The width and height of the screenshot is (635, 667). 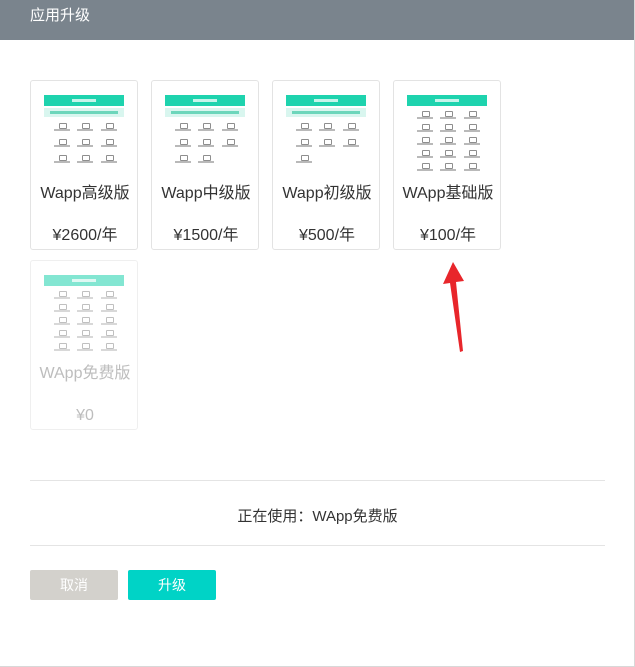 What do you see at coordinates (172, 585) in the screenshot?
I see `upgrade-button: 升级` at bounding box center [172, 585].